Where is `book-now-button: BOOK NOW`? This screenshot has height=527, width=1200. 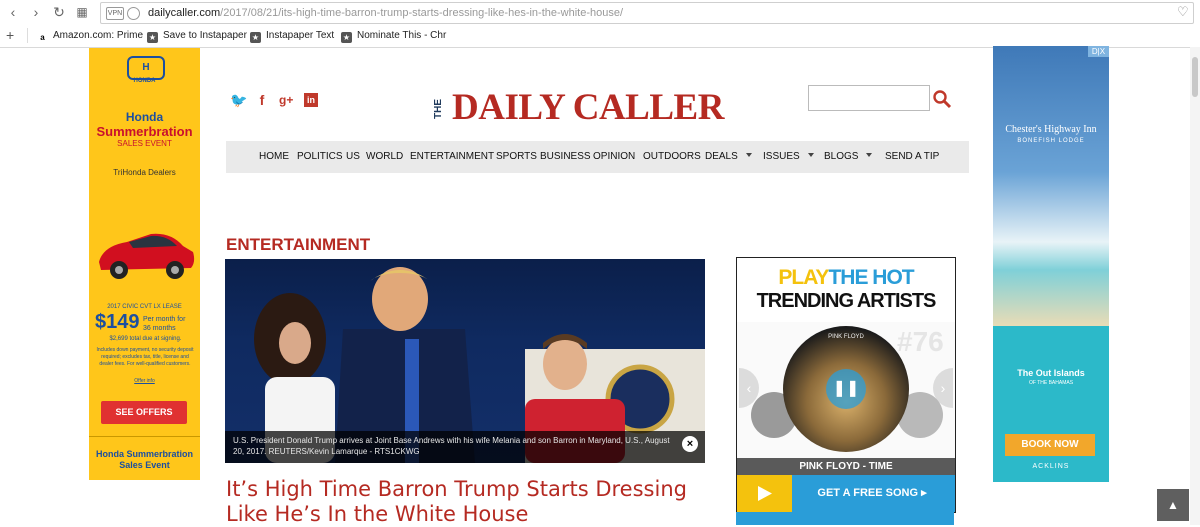
book-now-button: BOOK NOW is located at coordinates (1050, 445).